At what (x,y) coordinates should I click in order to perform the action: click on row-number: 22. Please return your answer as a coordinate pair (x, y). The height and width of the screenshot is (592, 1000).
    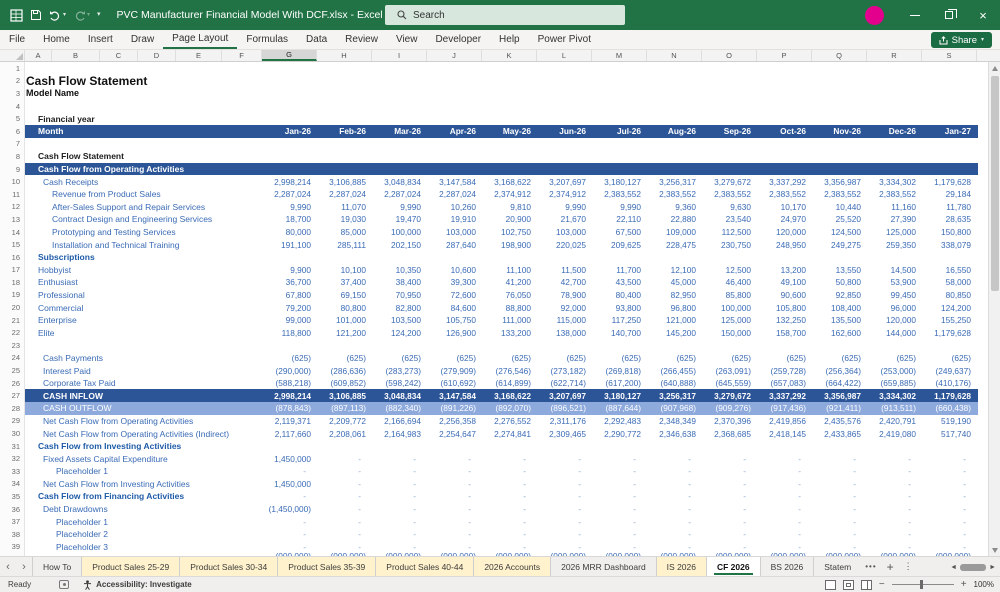
    Looking at the image, I should click on (12, 333).